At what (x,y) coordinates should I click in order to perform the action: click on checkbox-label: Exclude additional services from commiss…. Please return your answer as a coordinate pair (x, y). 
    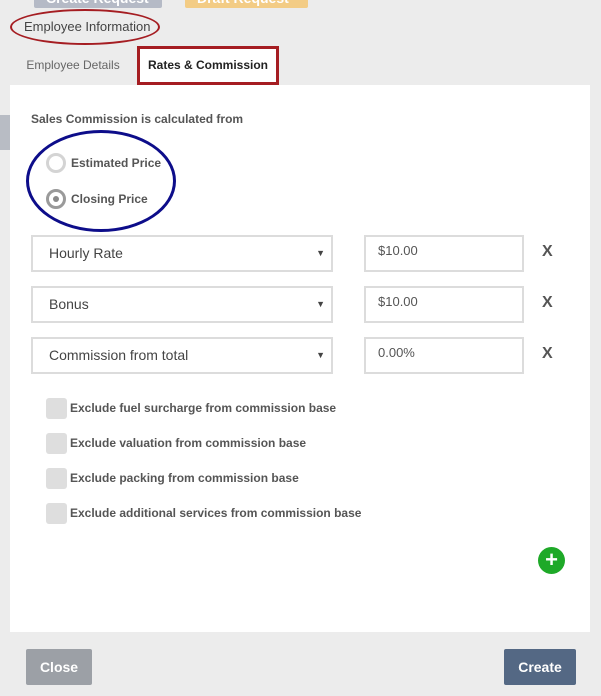
    Looking at the image, I should click on (216, 513).